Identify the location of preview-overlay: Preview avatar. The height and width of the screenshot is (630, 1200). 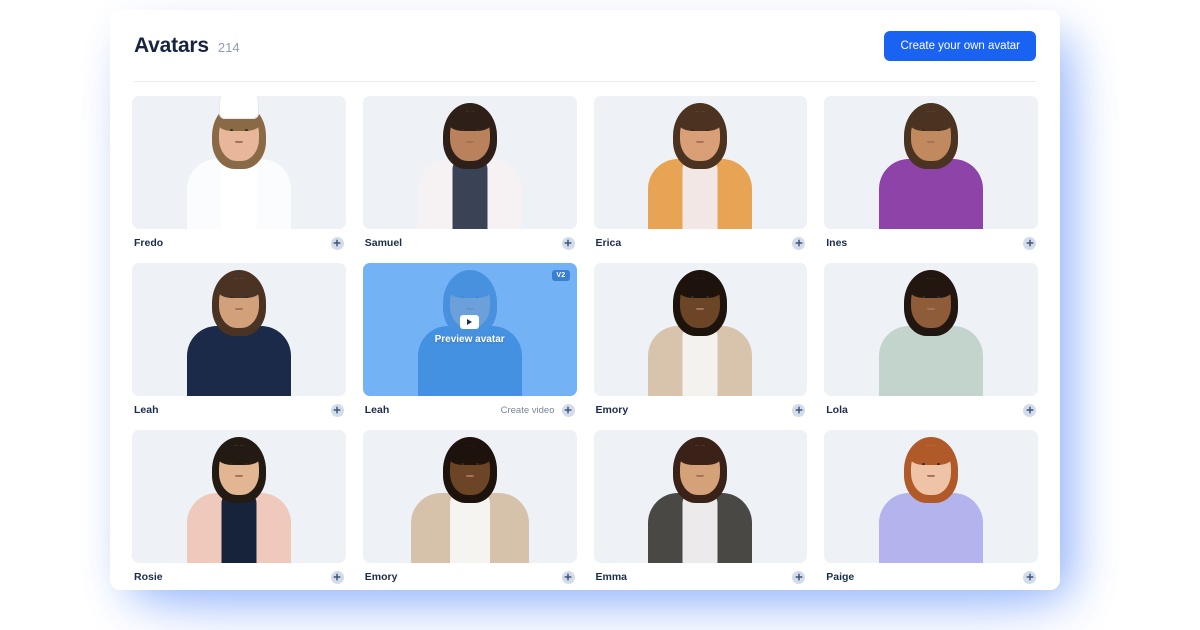
(469, 329).